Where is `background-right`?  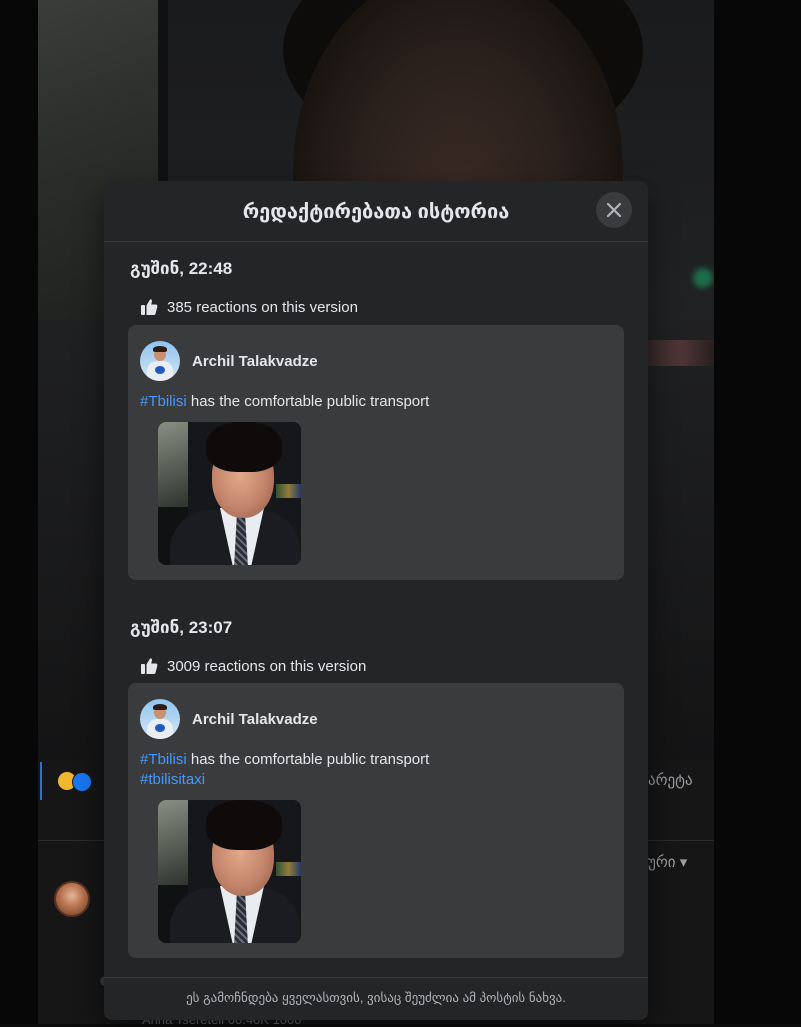 background-right is located at coordinates (757, 512).